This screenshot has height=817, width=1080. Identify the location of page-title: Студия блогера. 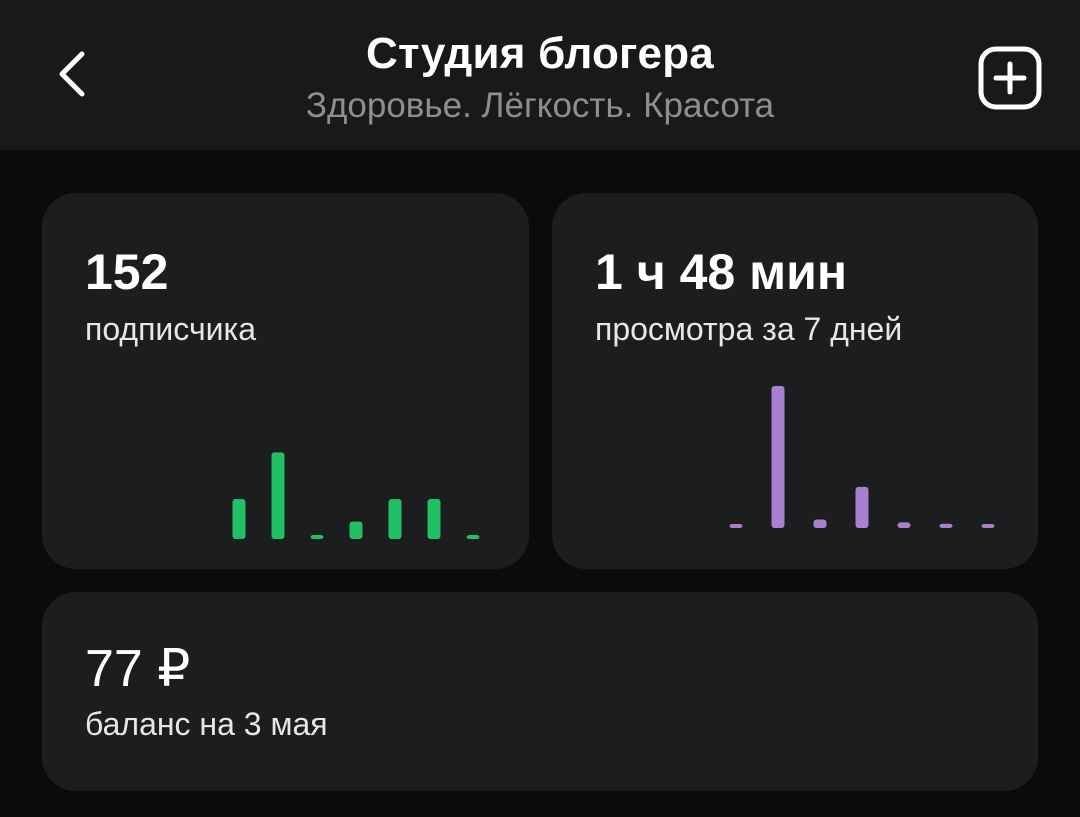
(540, 53).